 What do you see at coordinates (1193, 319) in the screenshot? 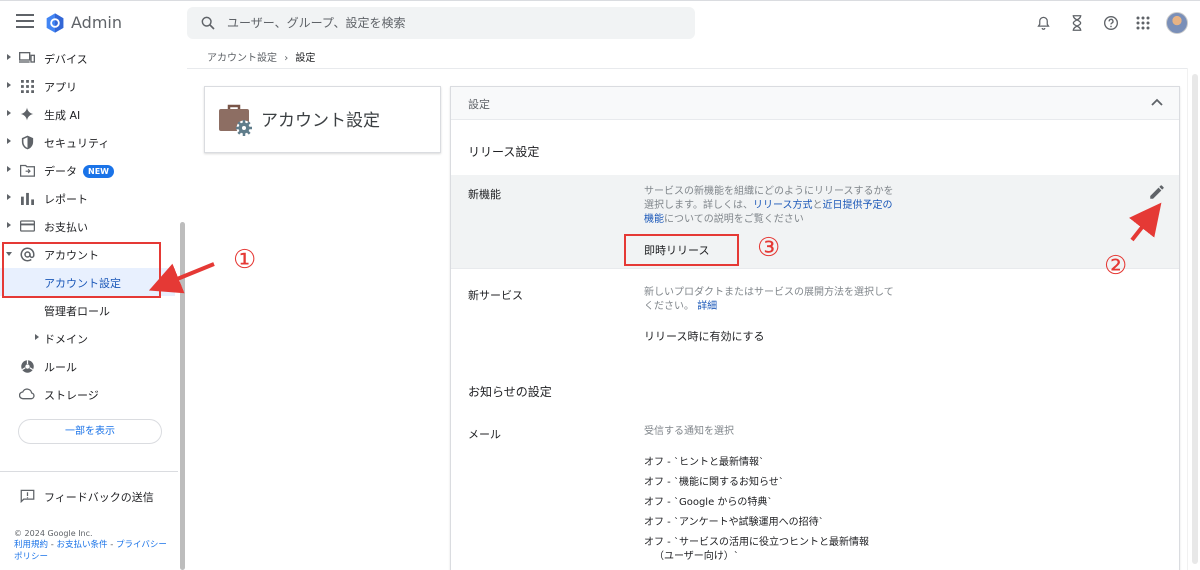
I see `main-scrollbar` at bounding box center [1193, 319].